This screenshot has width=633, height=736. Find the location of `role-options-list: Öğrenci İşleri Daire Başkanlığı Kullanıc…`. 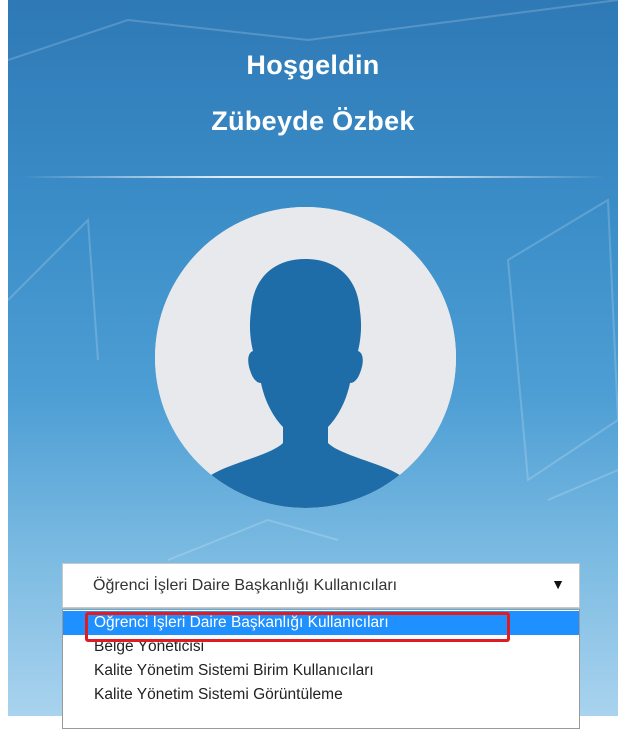

role-options-list: Öğrenci İşleri Daire Başkanlığı Kullanıc… is located at coordinates (321, 669).